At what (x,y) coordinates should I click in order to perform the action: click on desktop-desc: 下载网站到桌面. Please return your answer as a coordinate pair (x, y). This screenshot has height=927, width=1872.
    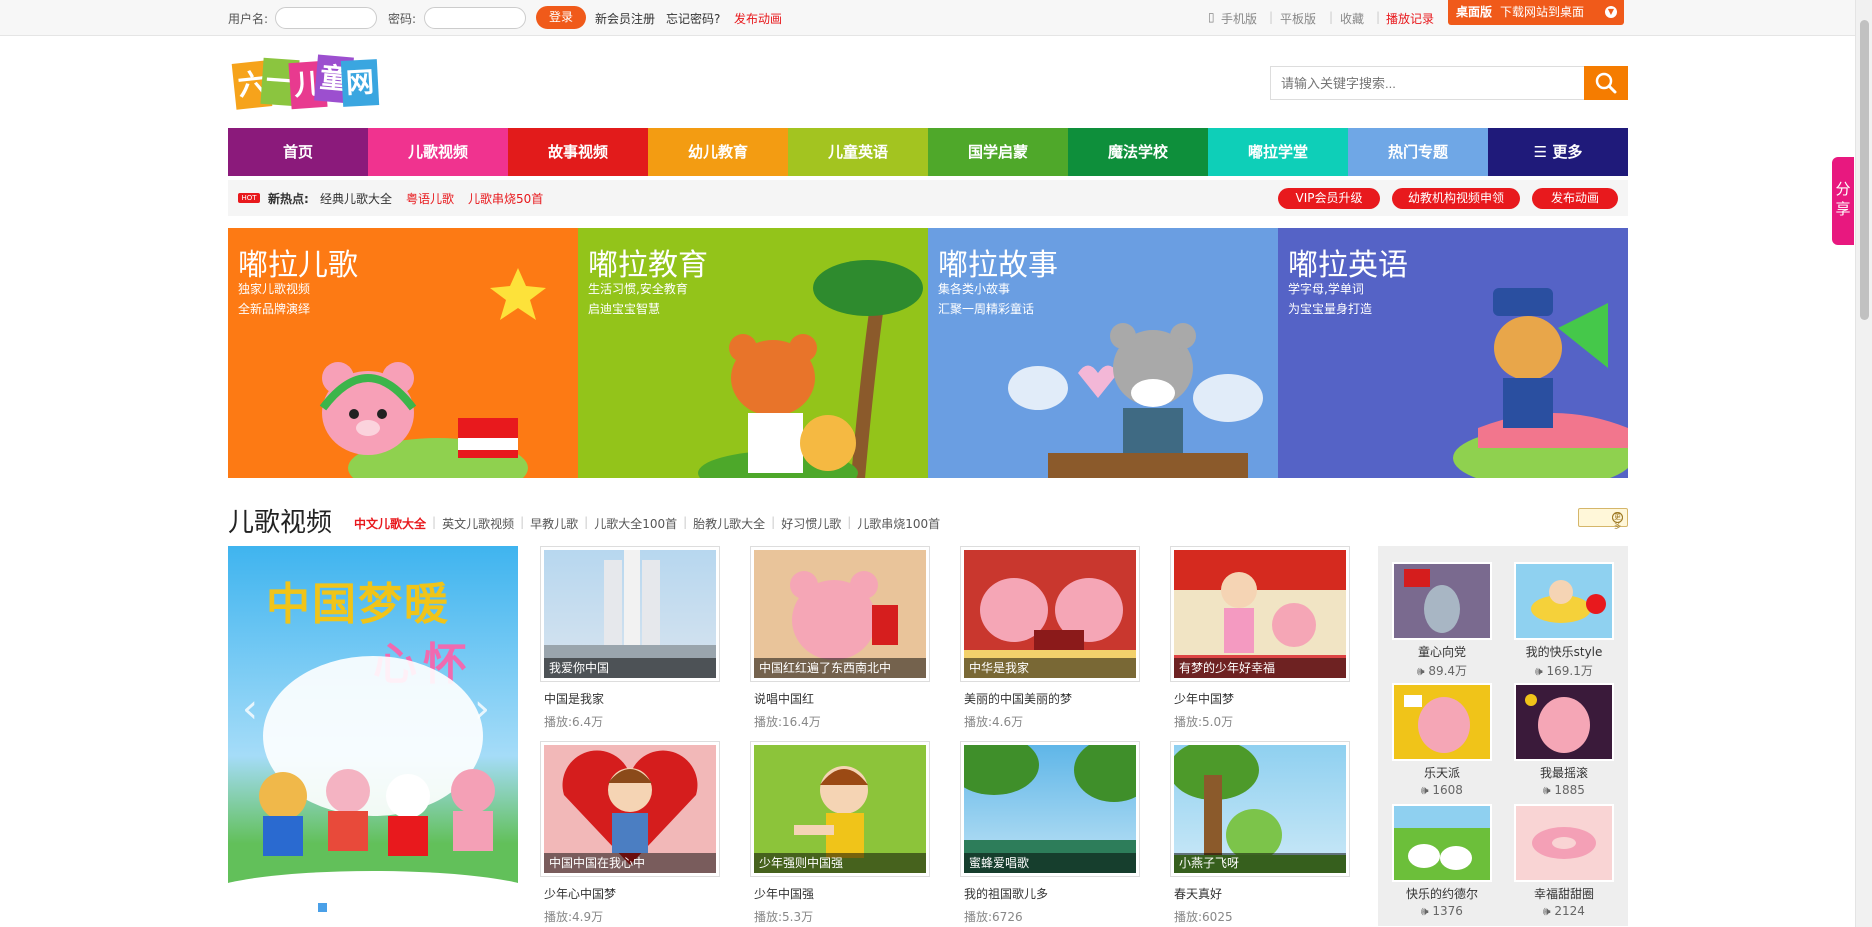
    Looking at the image, I should click on (1542, 12).